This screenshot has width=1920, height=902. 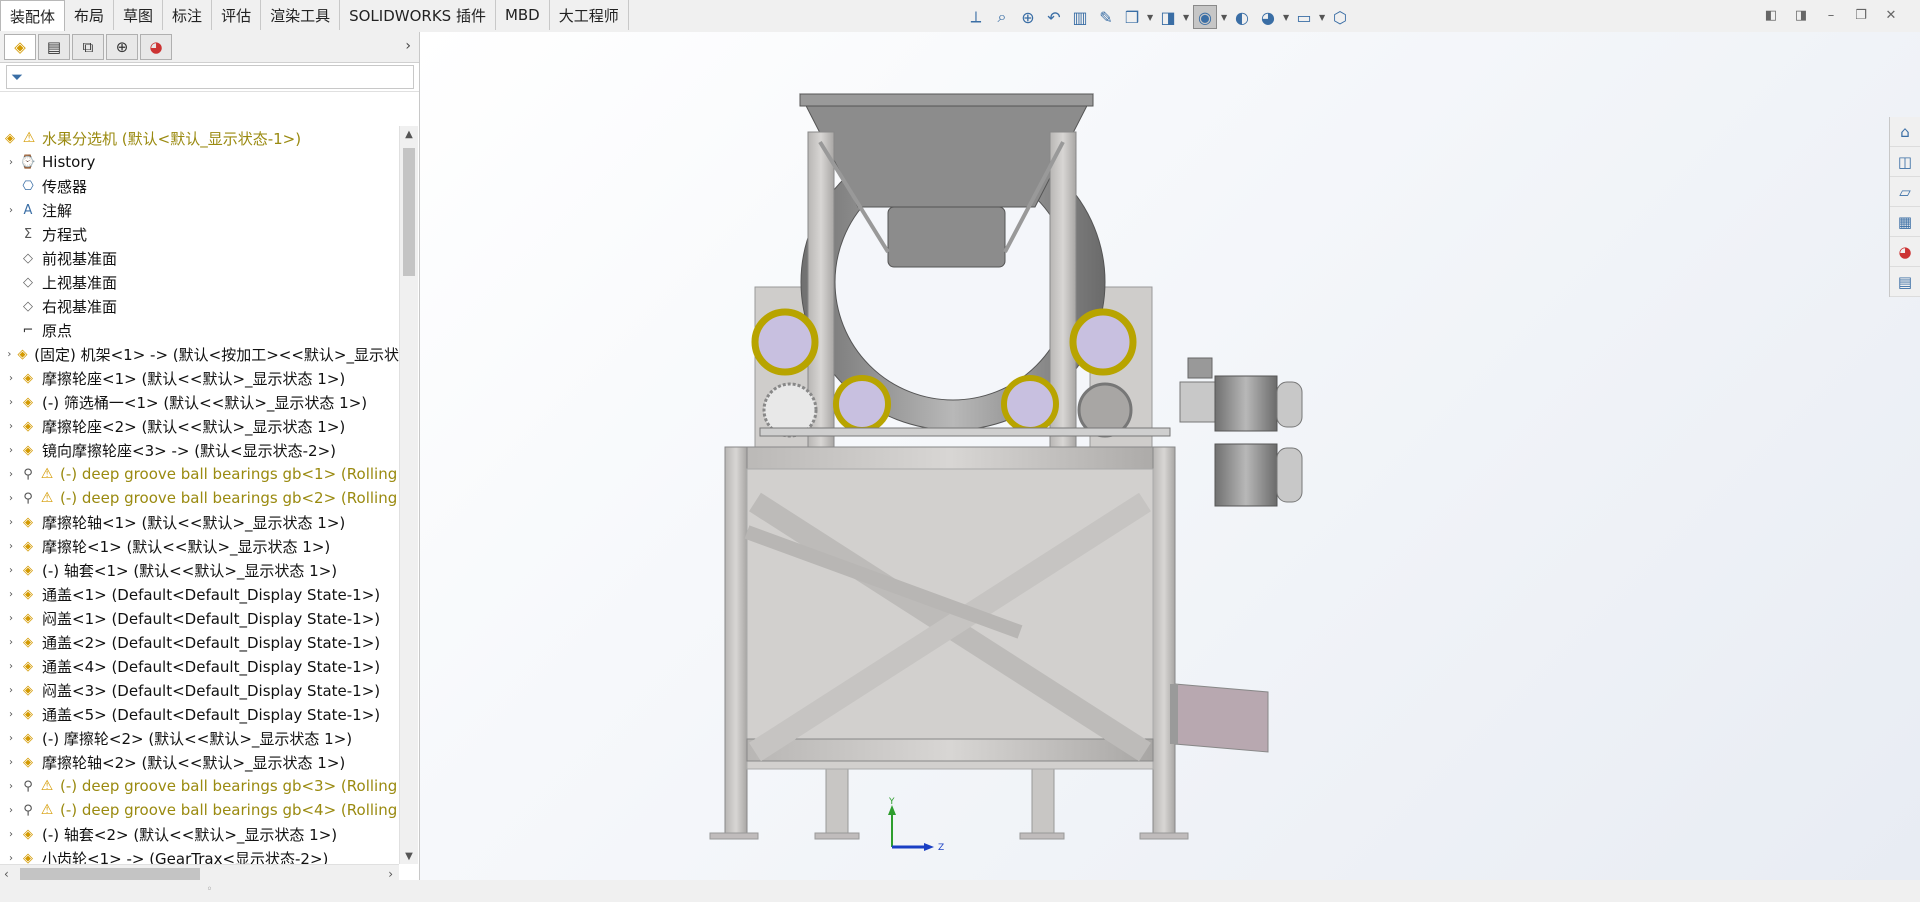 I want to click on file-explorer-icon: ▱, so click(x=1905, y=192).